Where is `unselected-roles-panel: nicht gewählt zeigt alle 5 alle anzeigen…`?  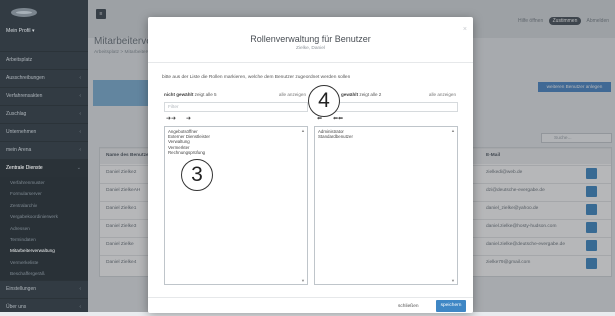 unselected-roles-panel: nicht gewählt zeigt alle 5 alle anzeigen… is located at coordinates (236, 189).